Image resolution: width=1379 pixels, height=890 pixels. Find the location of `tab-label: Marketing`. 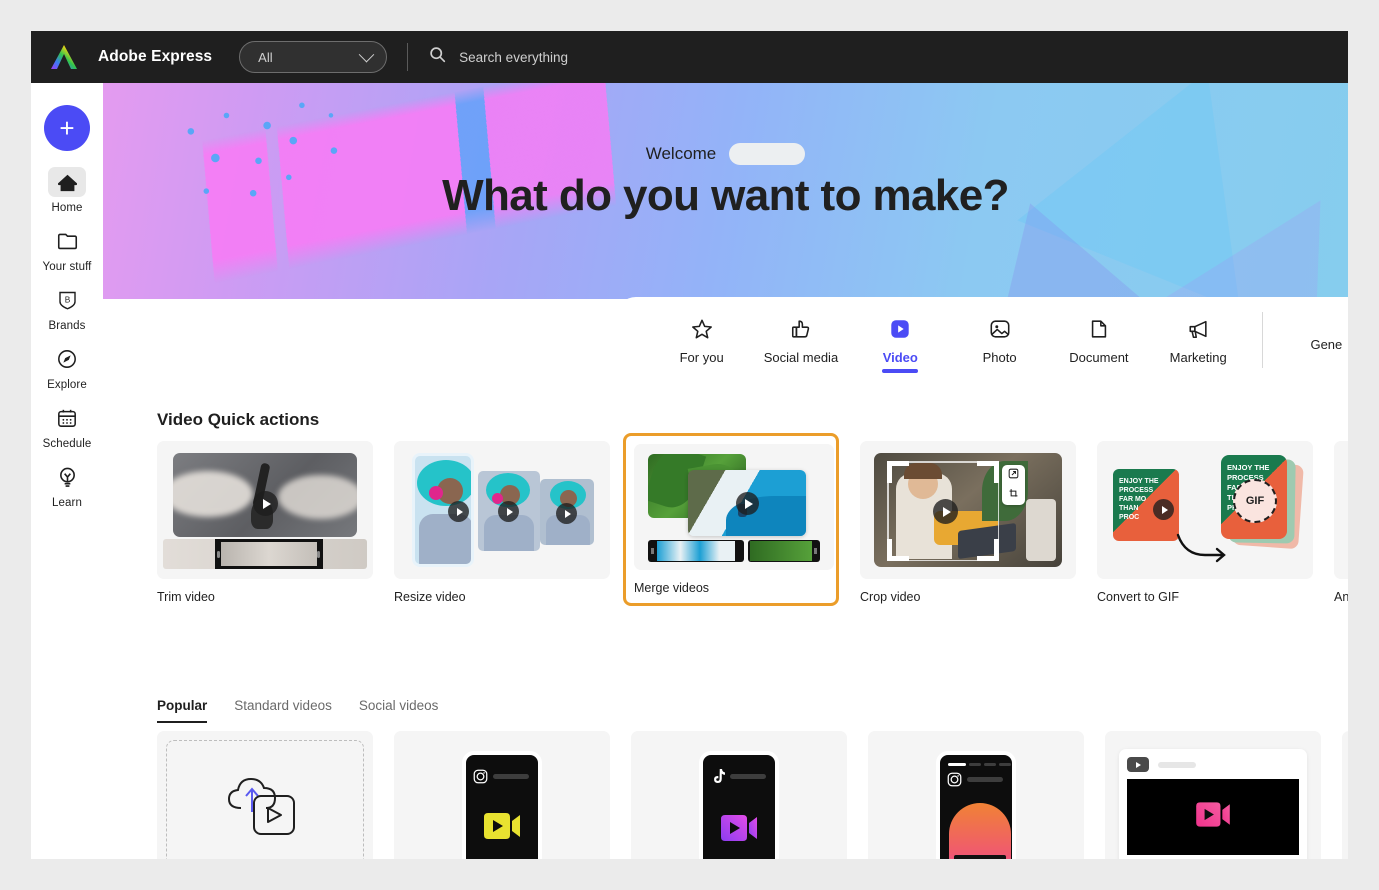

tab-label: Marketing is located at coordinates (1198, 357).